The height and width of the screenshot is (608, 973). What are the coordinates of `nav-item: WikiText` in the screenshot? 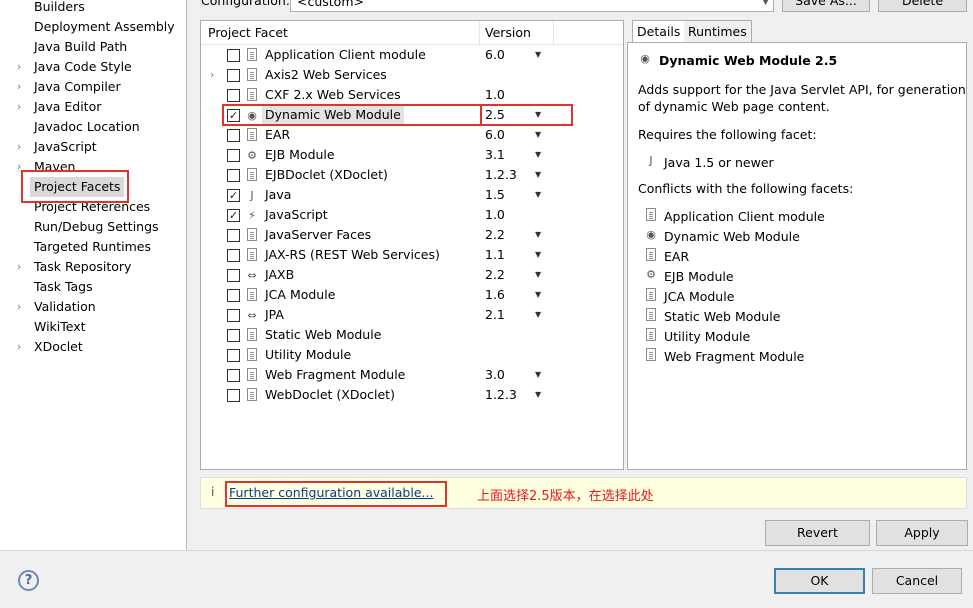 It's located at (93, 327).